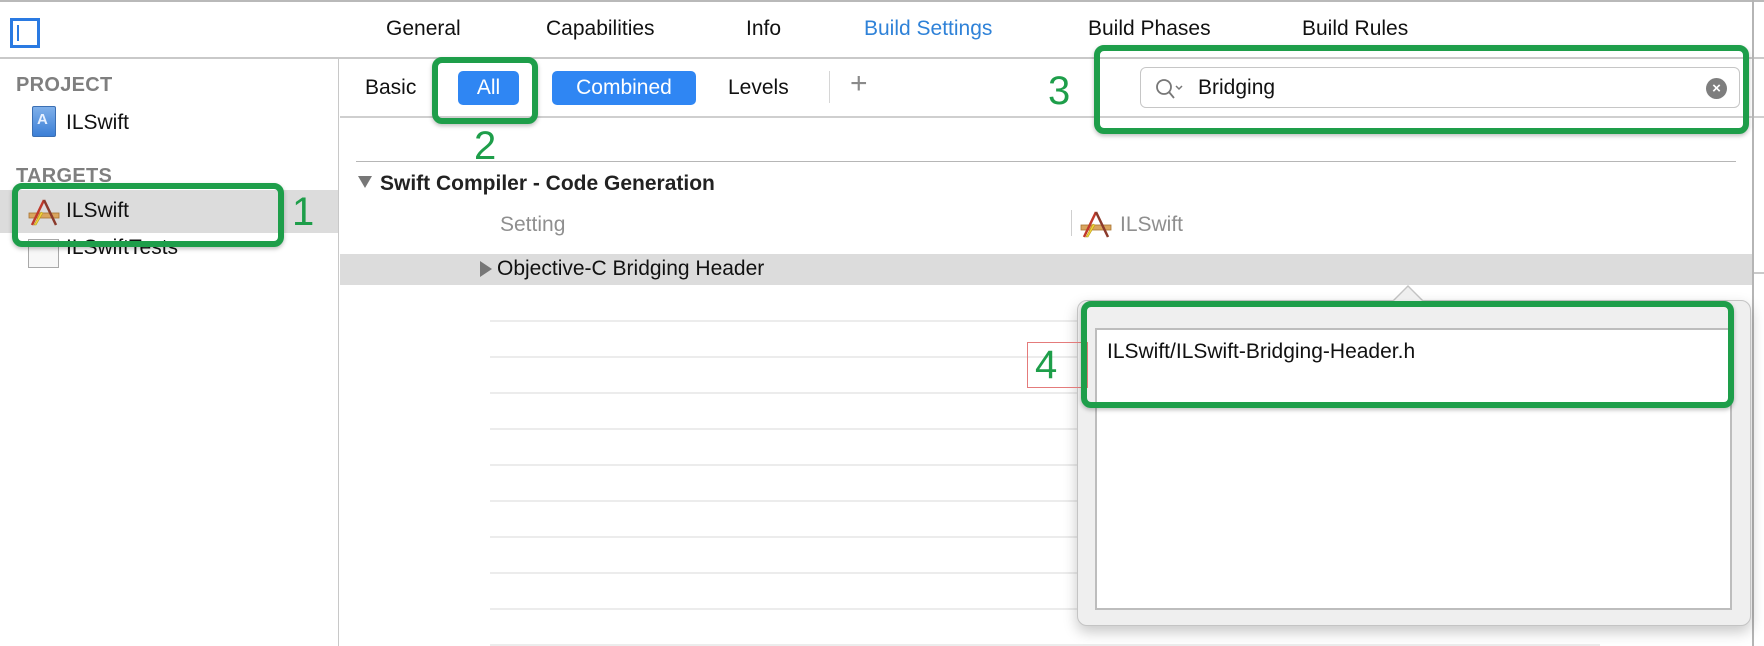 The width and height of the screenshot is (1764, 646). Describe the element at coordinates (365, 182) in the screenshot. I see `disclosure-expanded-icon` at that location.